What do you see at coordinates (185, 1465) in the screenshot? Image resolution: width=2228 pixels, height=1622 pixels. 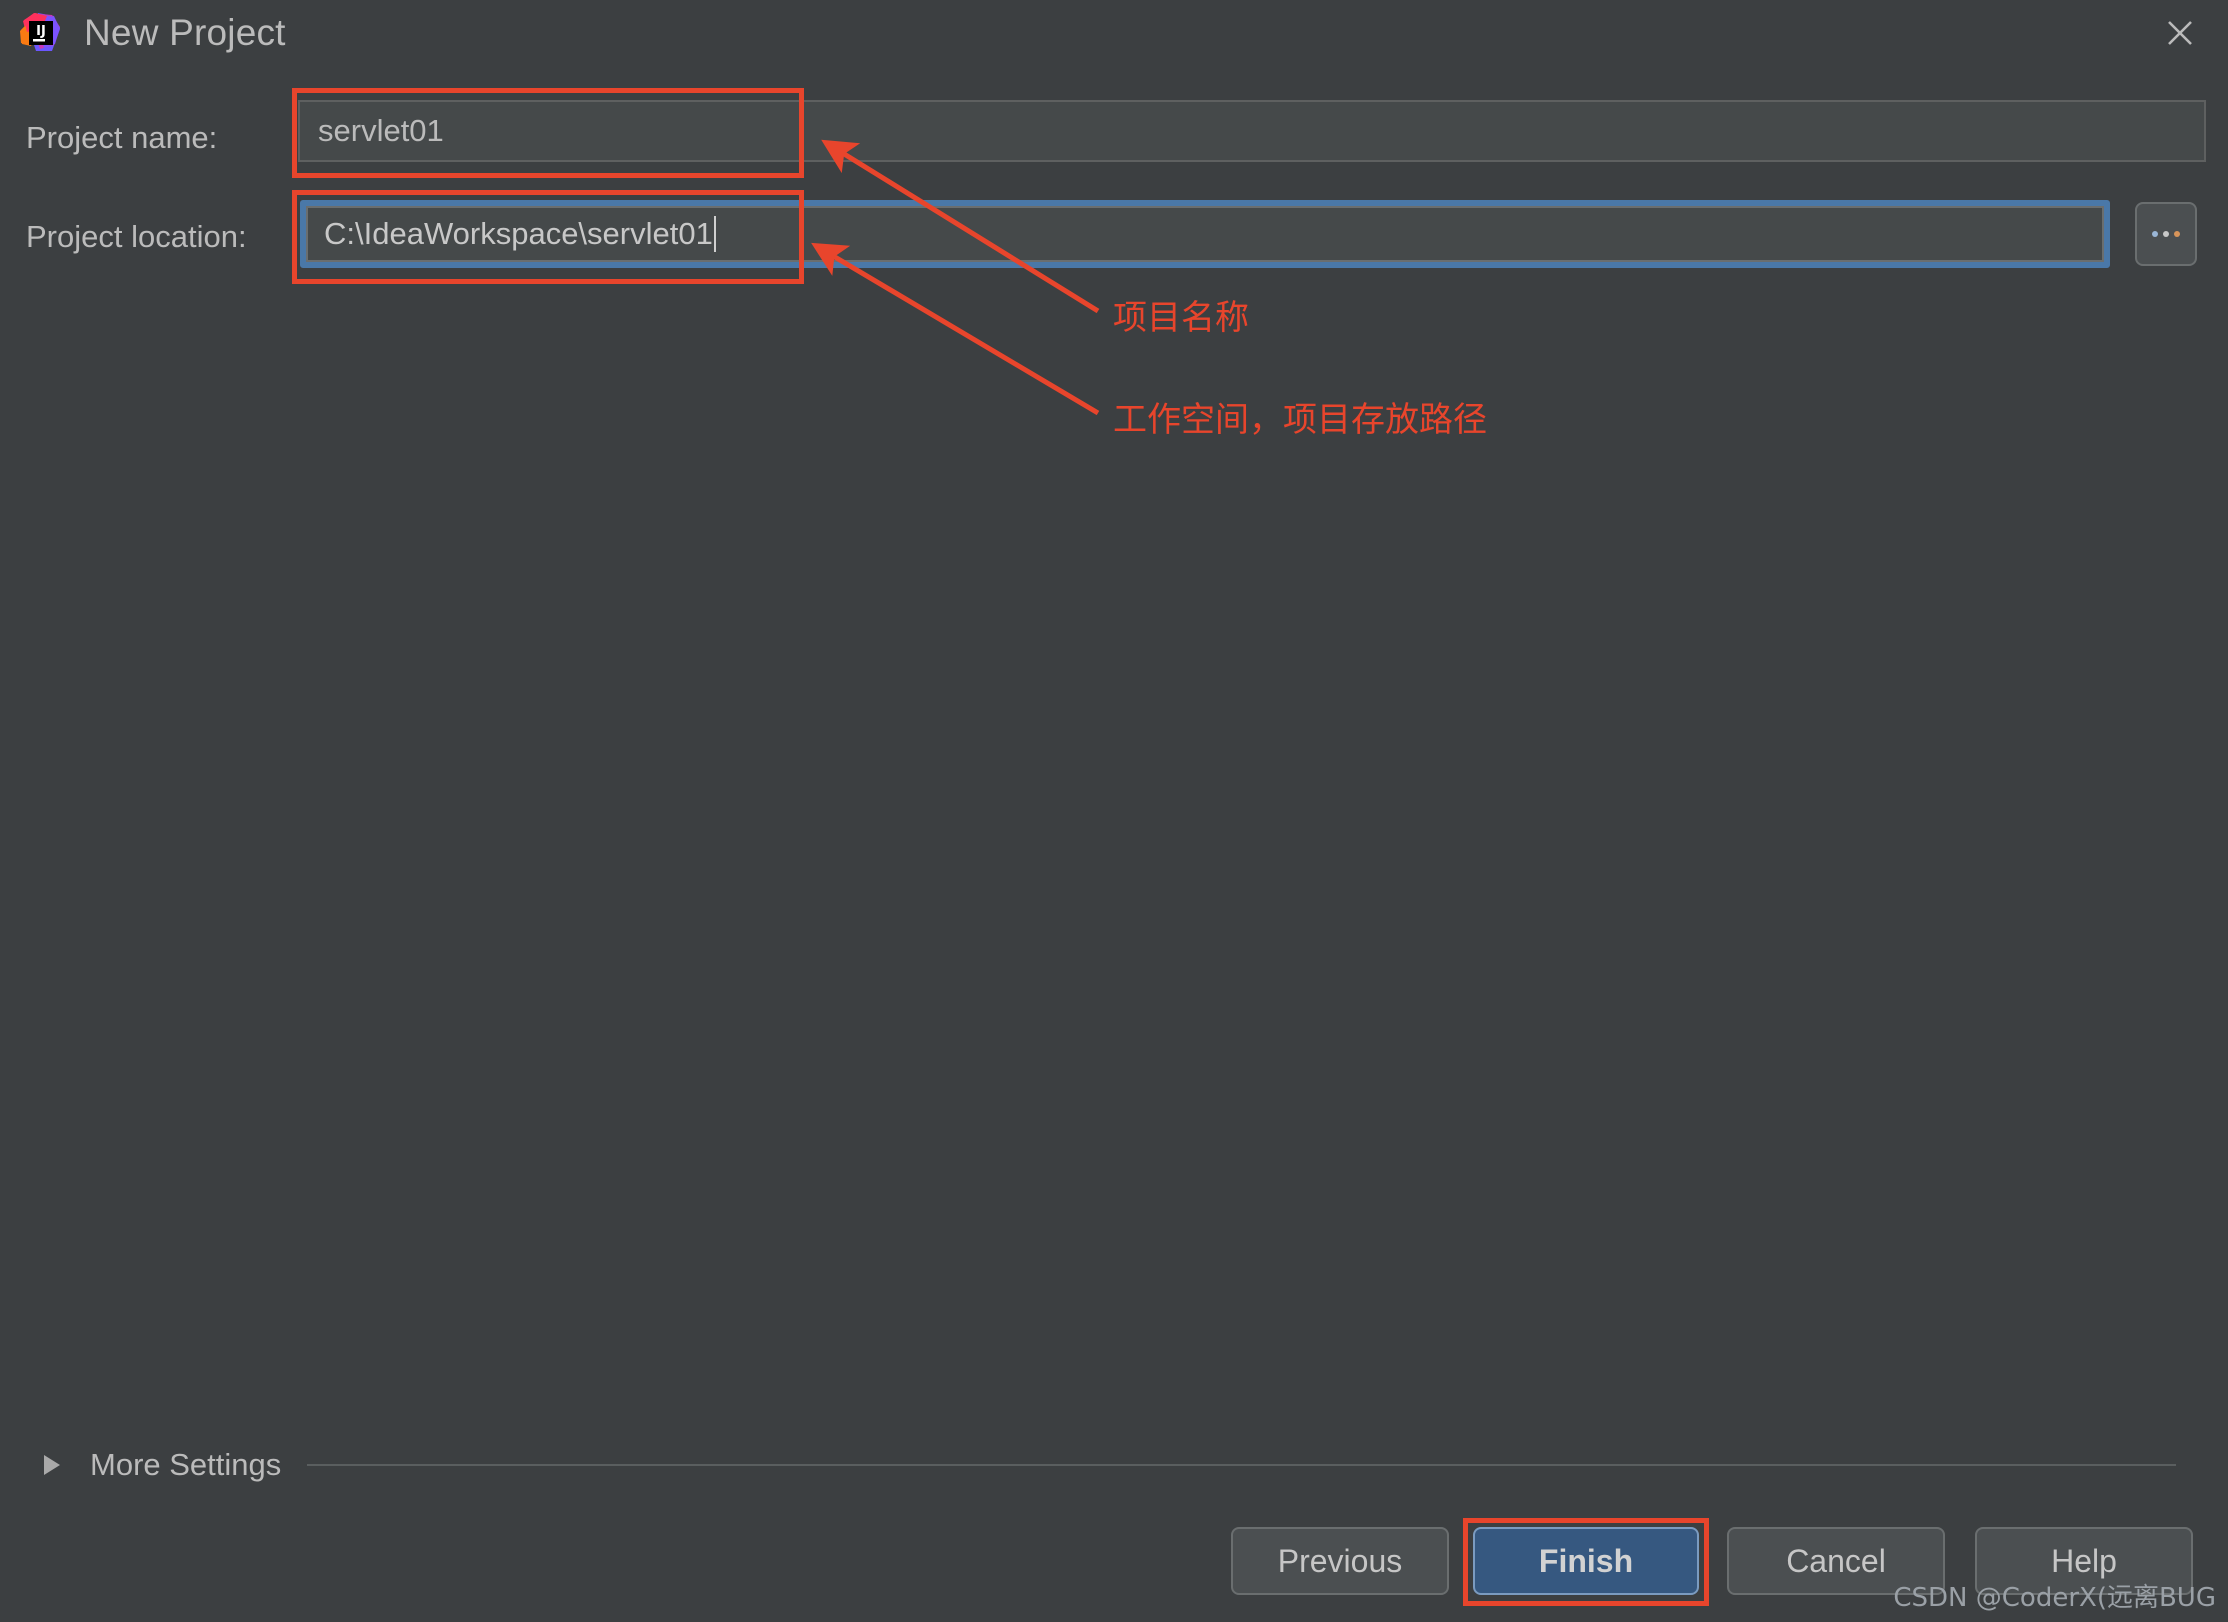 I see `more-settings-label: More Settings` at bounding box center [185, 1465].